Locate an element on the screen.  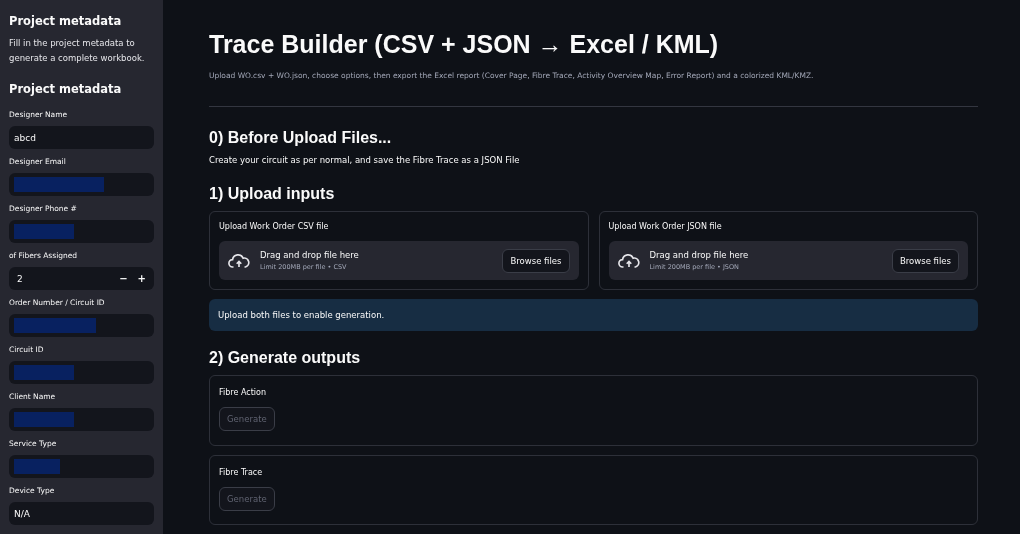
instruction-text: Create your circuit as per normal, and save the Fibre Trace as a JSON File is located at coordinates (365, 160).